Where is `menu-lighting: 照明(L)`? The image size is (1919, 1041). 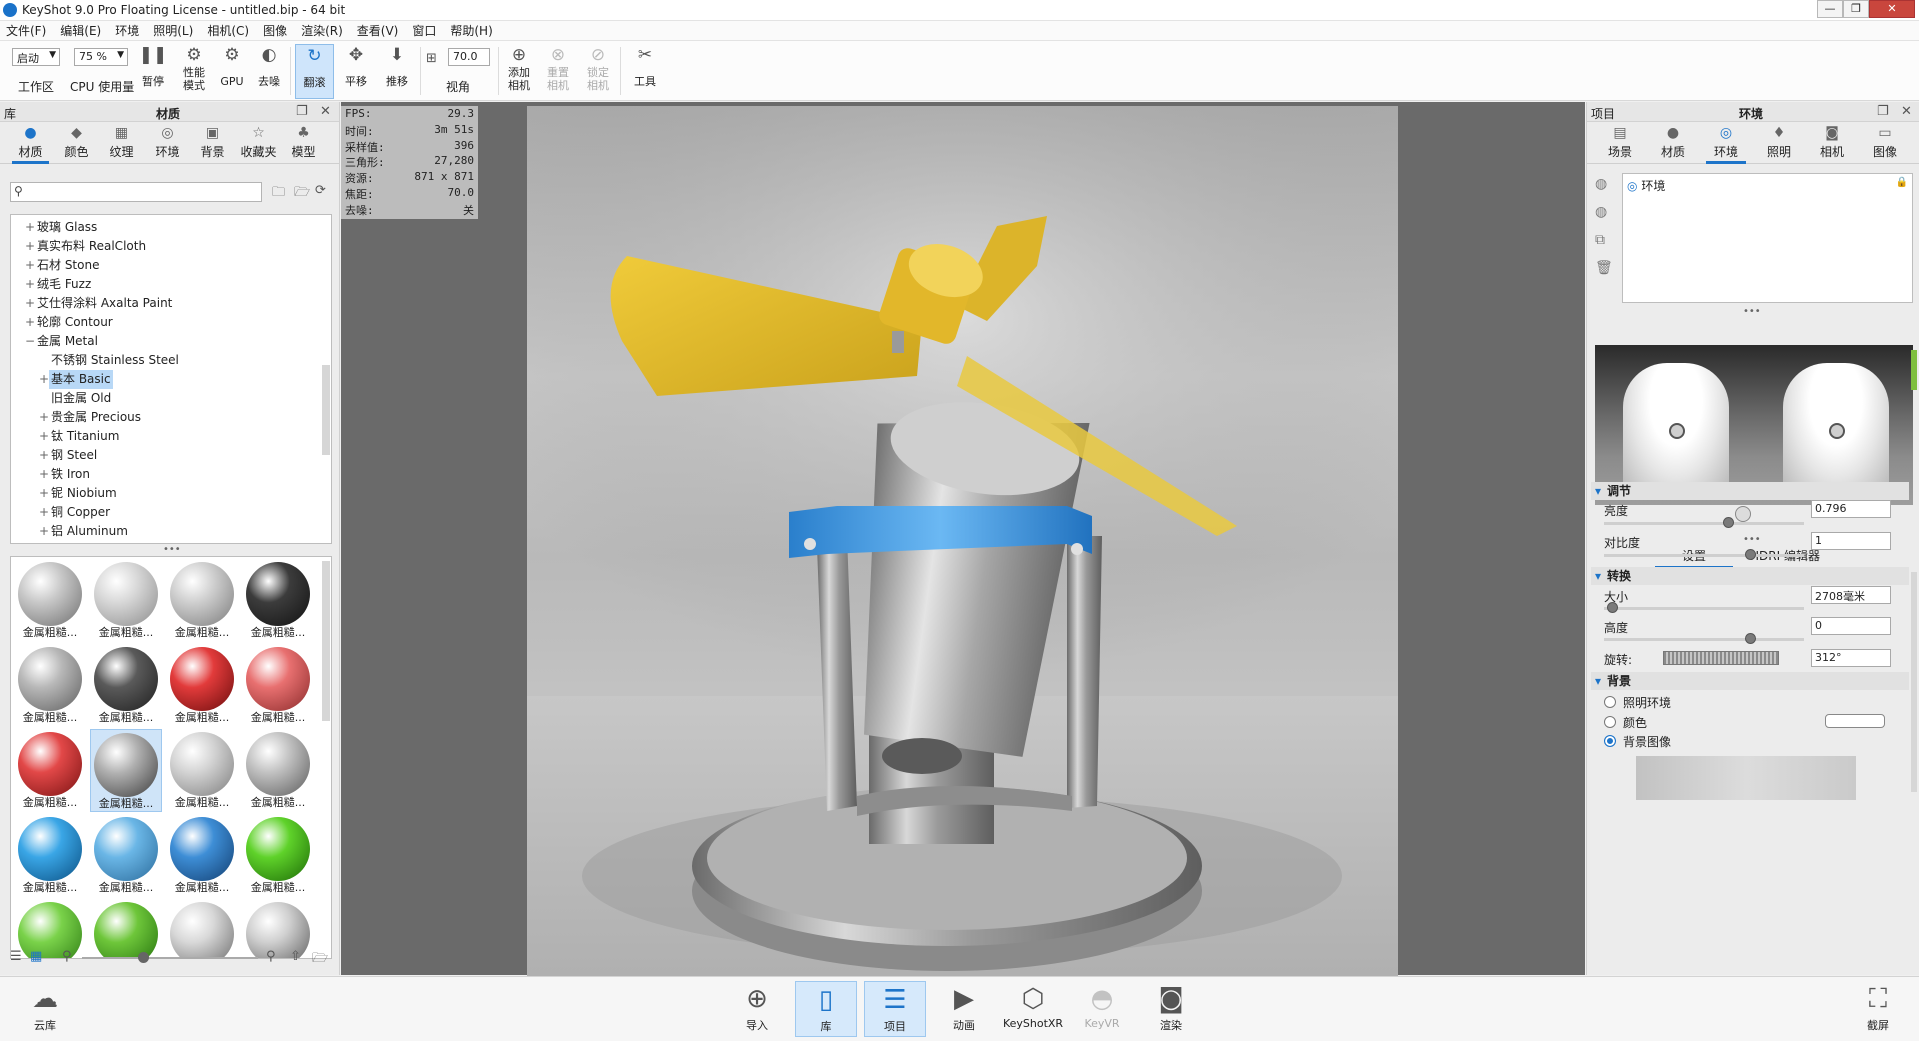 menu-lighting: 照明(L) is located at coordinates (173, 30).